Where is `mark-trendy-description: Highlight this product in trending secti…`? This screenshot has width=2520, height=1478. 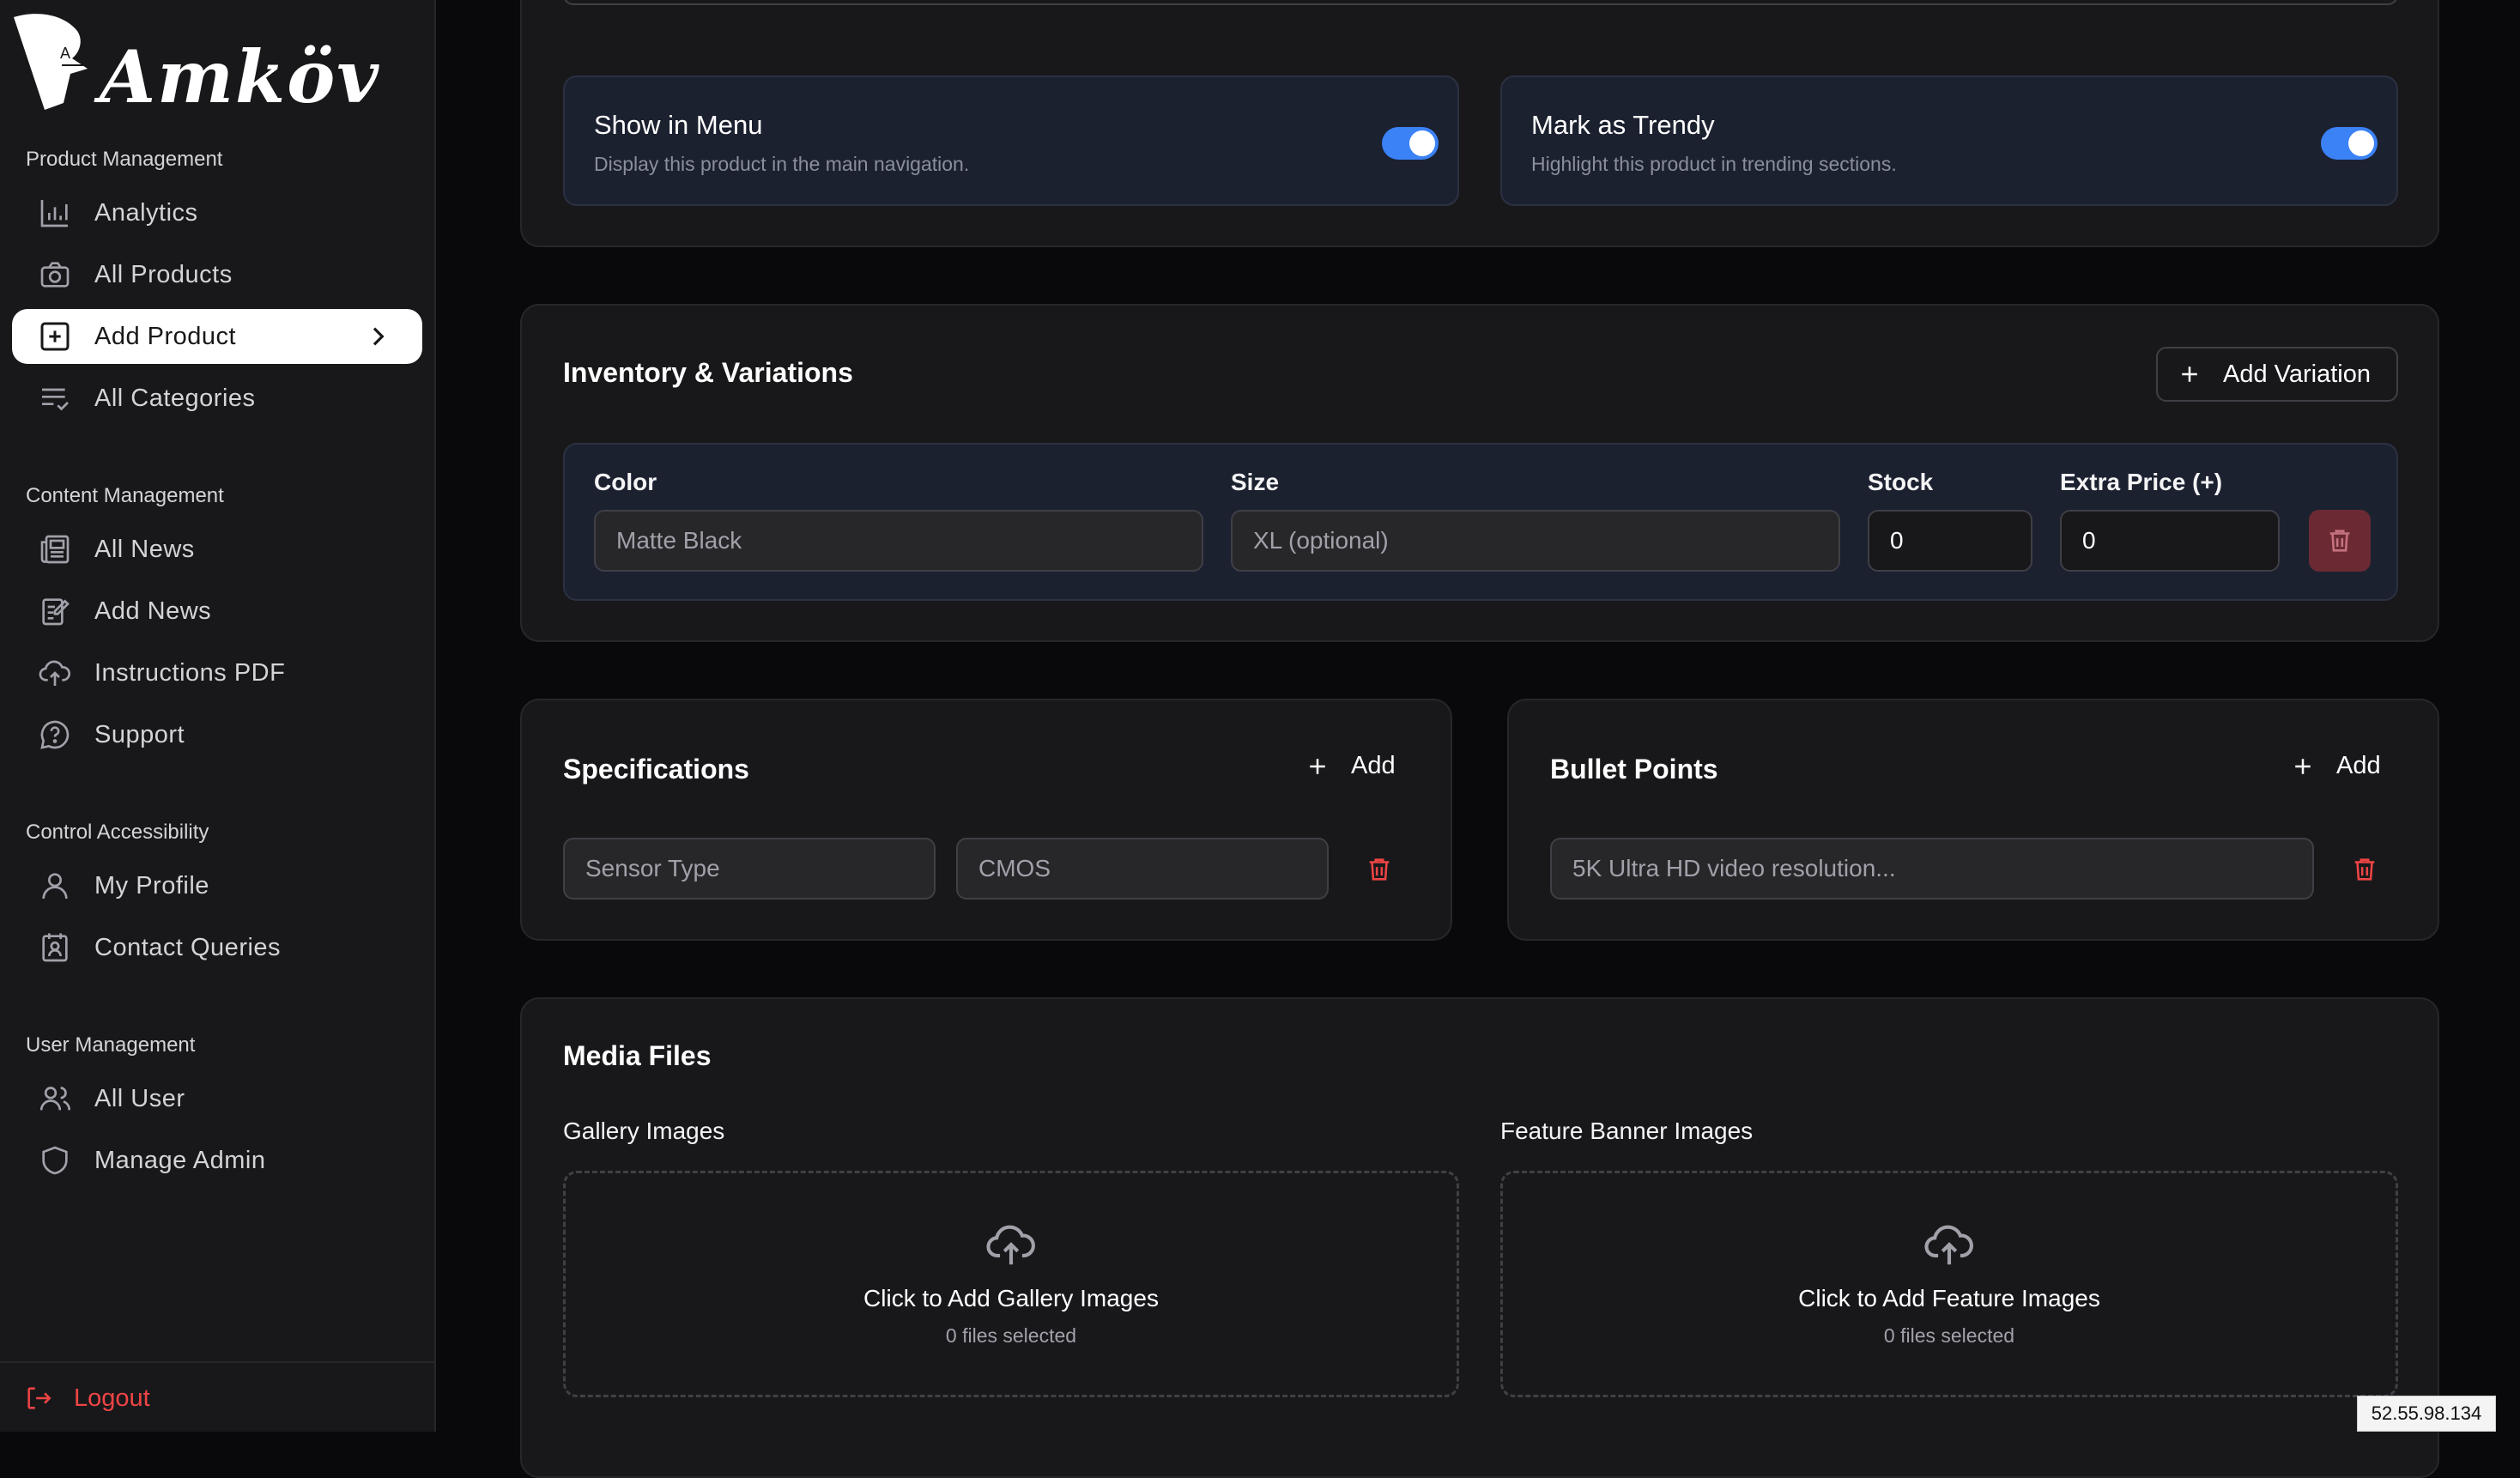 mark-trendy-description: Highlight this product in trending secti… is located at coordinates (1714, 164).